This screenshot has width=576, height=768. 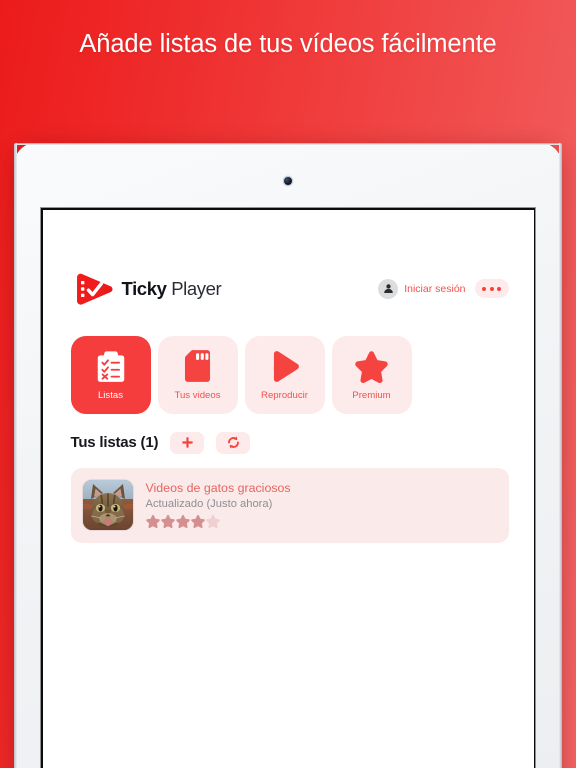 I want to click on star-empty-icon, so click(x=212, y=521).